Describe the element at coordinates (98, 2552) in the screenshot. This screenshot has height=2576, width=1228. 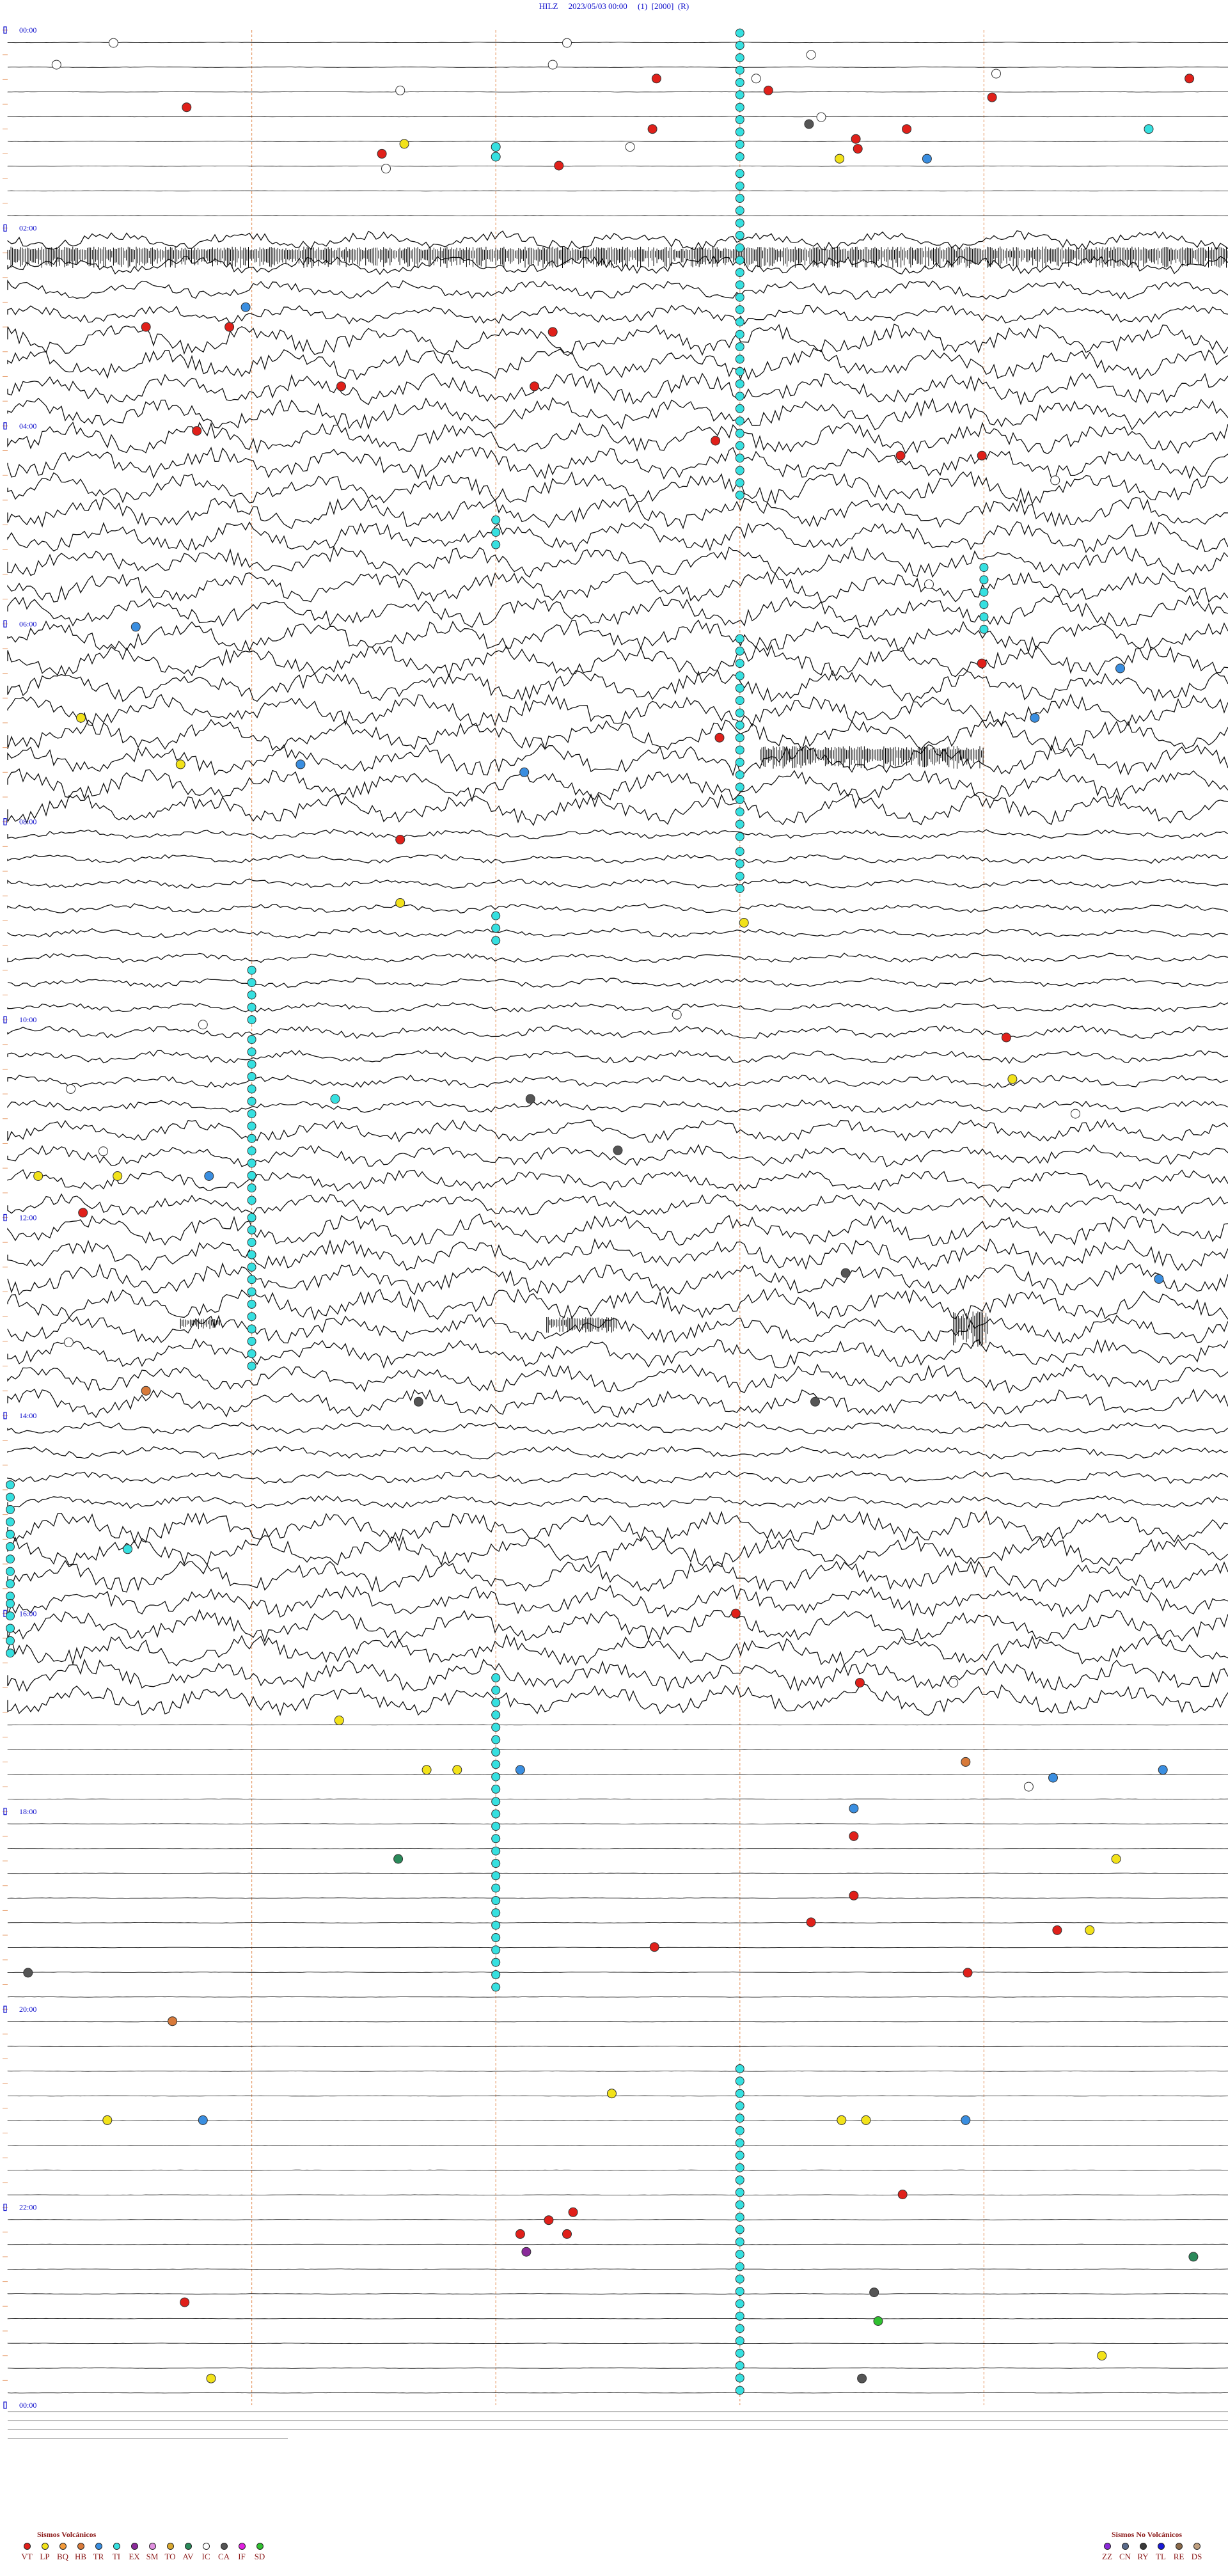
I see `legend-item-tr: TR` at that location.